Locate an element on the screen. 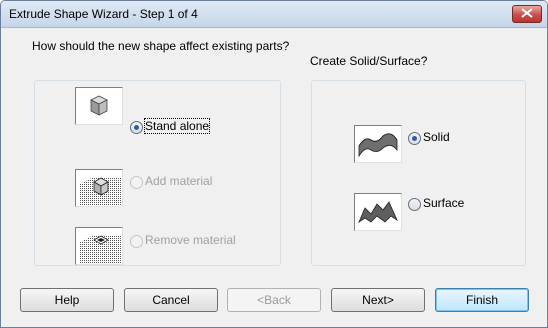 Image resolution: width=548 pixels, height=328 pixels. stand-alone-thumbnail is located at coordinates (99, 106).